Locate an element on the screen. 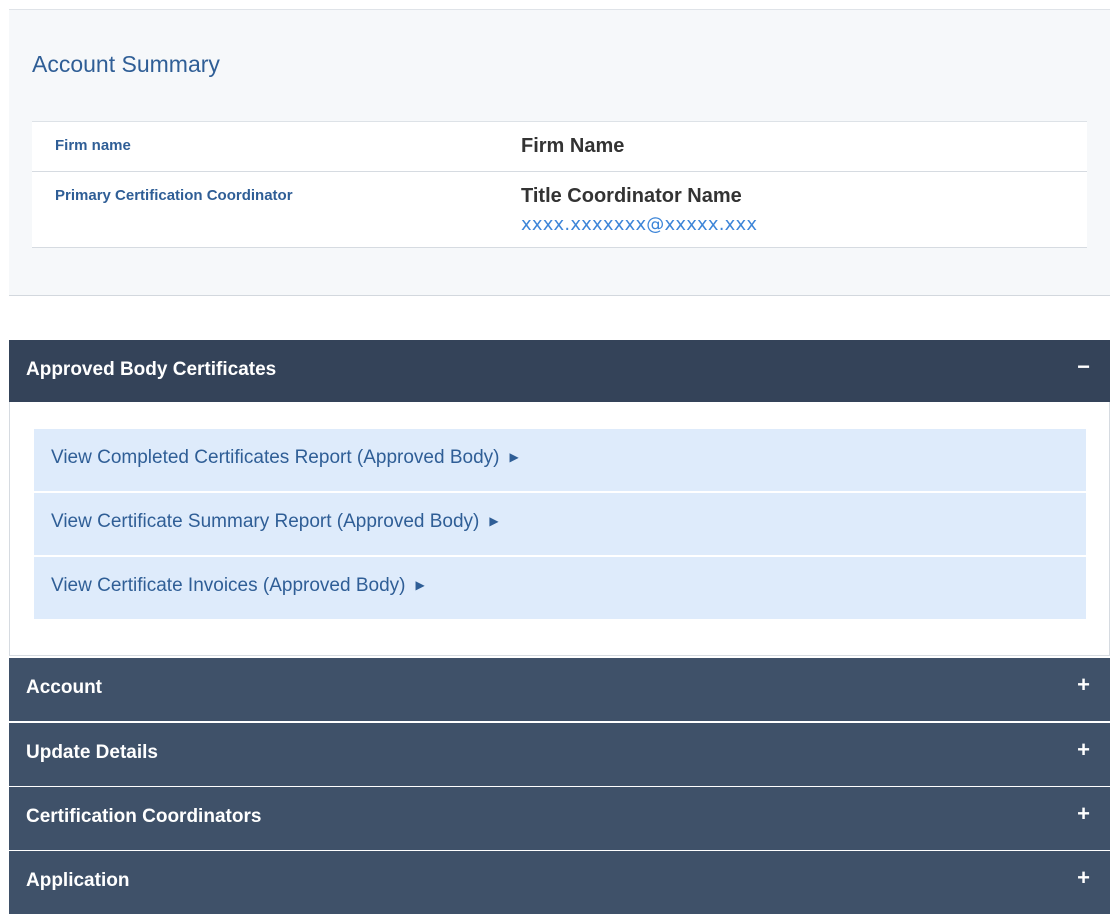 The width and height of the screenshot is (1116, 924). account-summary-title: Account Summary is located at coordinates (126, 64).